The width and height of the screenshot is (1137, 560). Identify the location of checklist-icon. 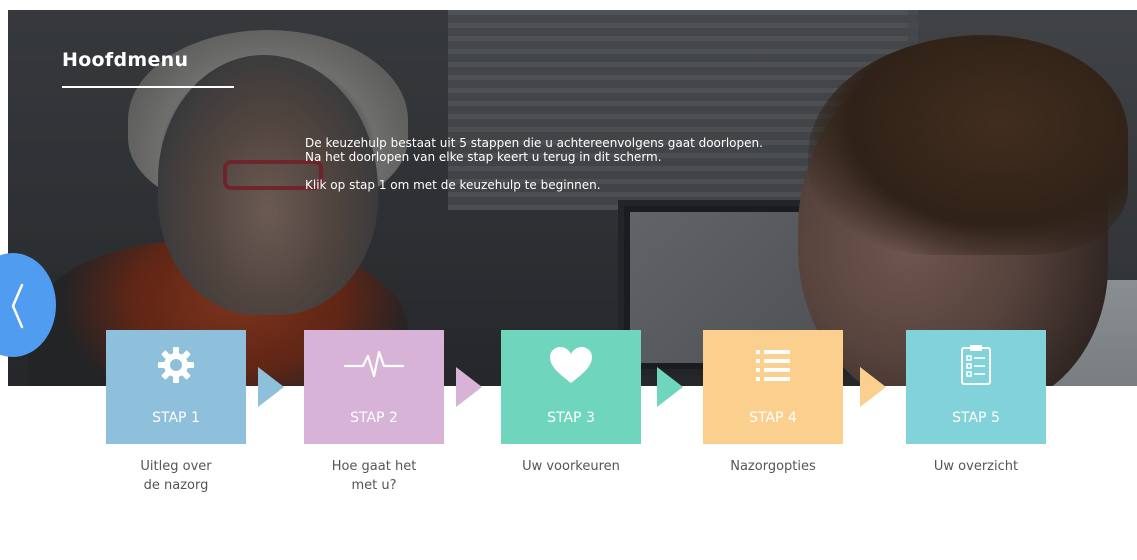
(976, 365).